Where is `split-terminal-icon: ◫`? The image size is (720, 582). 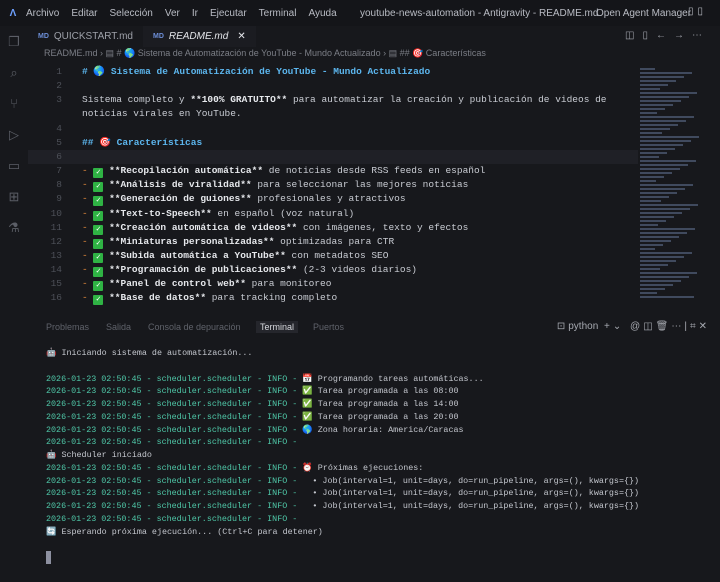
split-terminal-icon: ◫ is located at coordinates (649, 326).